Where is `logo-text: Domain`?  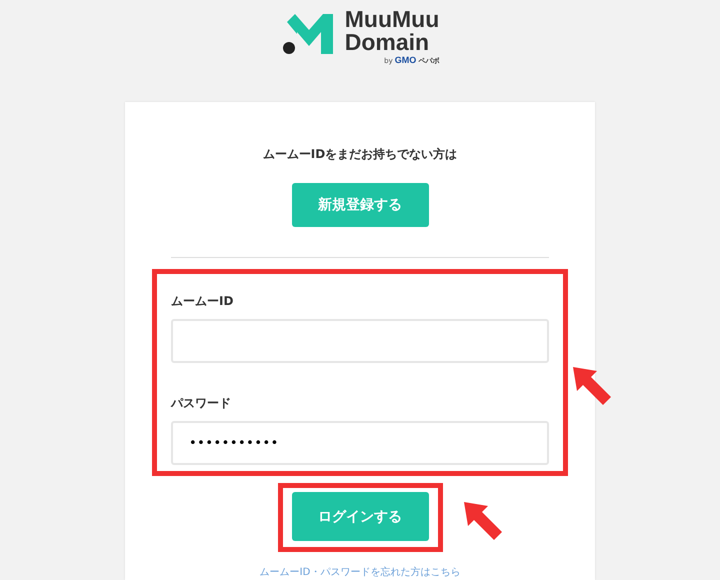
logo-text: Domain is located at coordinates (387, 42).